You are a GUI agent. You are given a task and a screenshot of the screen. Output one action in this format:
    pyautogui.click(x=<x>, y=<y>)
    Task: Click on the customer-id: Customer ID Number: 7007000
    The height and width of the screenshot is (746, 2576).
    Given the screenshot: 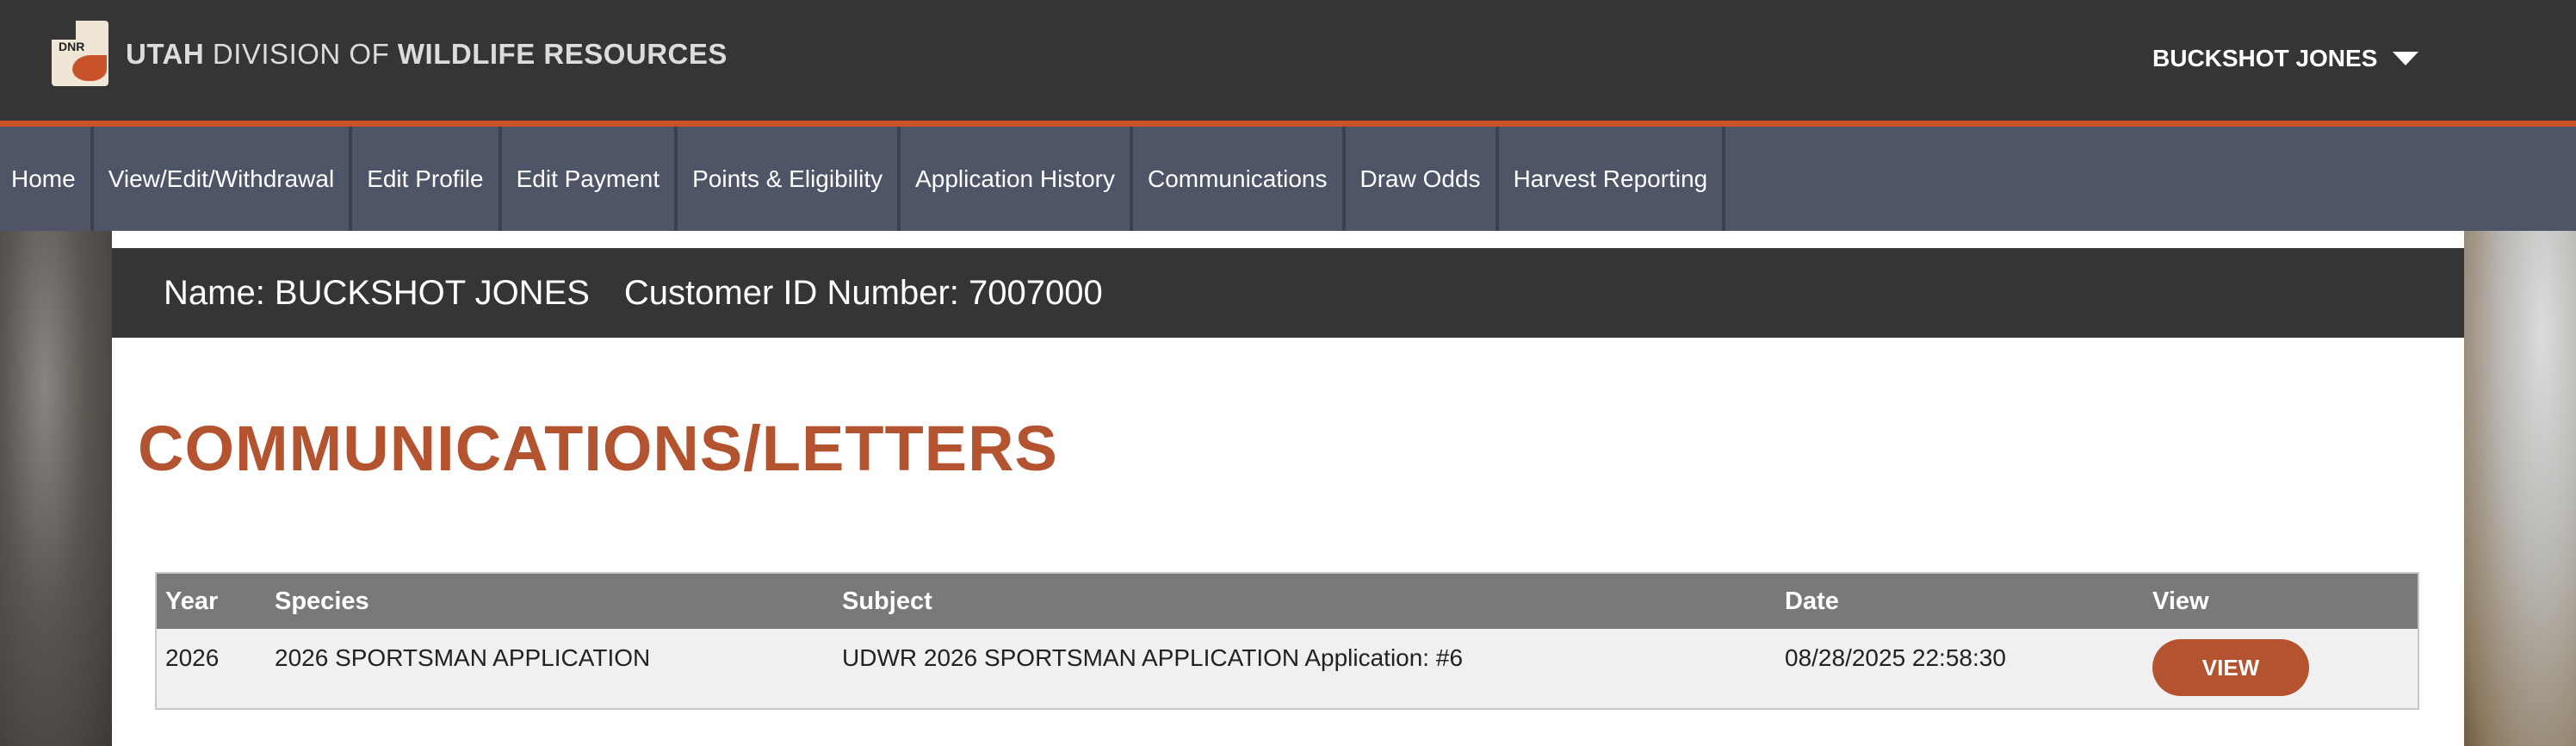 What is the action you would take?
    pyautogui.click(x=863, y=292)
    